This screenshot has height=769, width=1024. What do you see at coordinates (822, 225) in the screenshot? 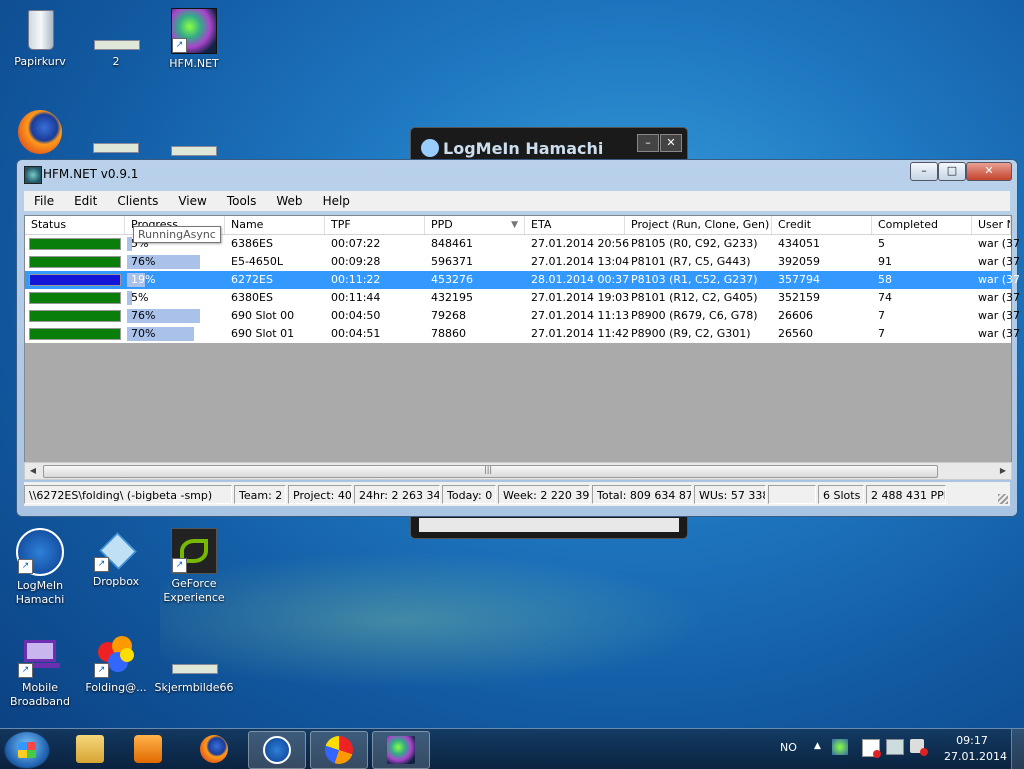
I see `column-credit: Credit` at bounding box center [822, 225].